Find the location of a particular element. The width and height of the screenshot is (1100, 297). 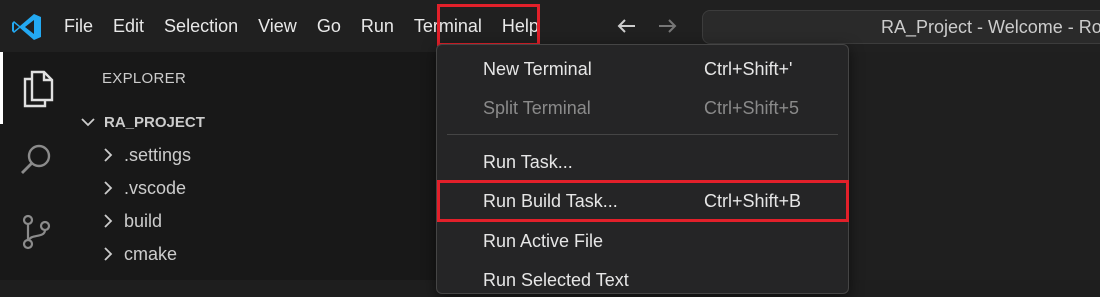

activity-source-control is located at coordinates (36, 232).